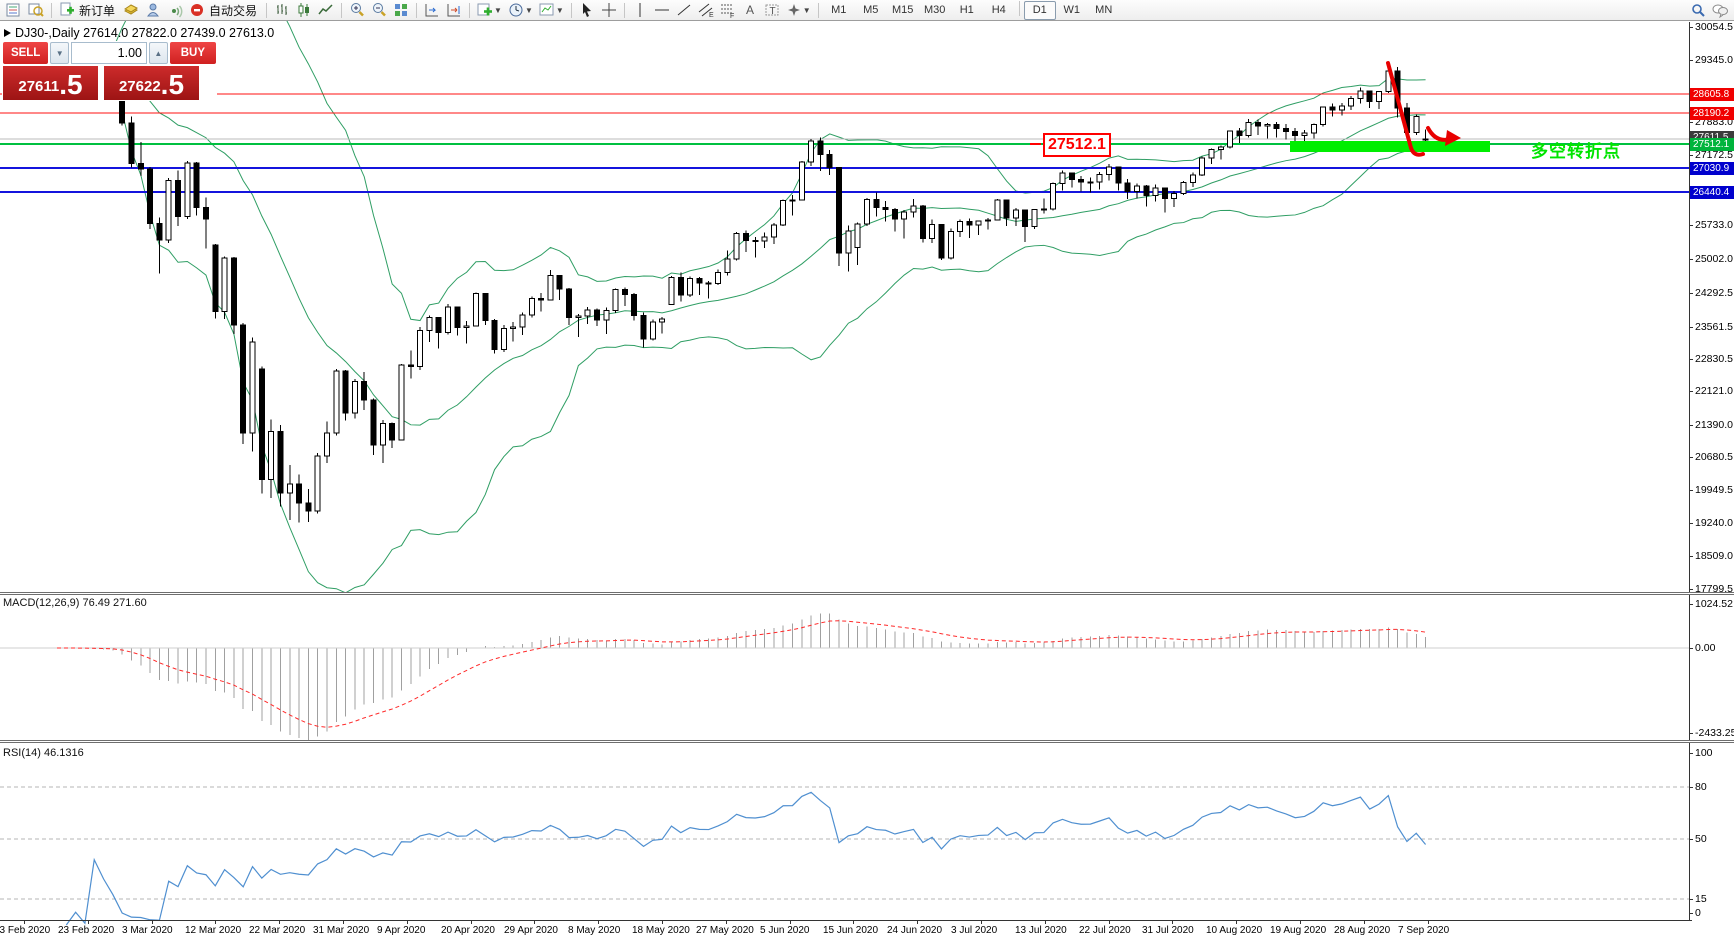 Image resolution: width=1734 pixels, height=942 pixels. I want to click on timeframe-m30: M30, so click(935, 10).